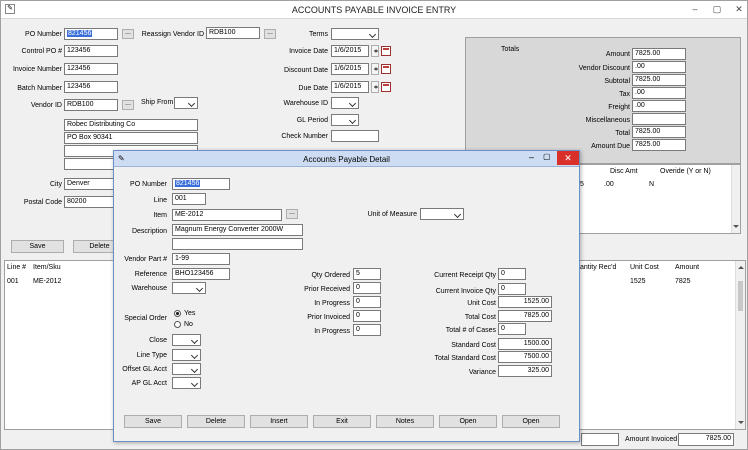 The image size is (748, 450). Describe the element at coordinates (177, 313) in the screenshot. I see `special-order-yes-radio` at that location.